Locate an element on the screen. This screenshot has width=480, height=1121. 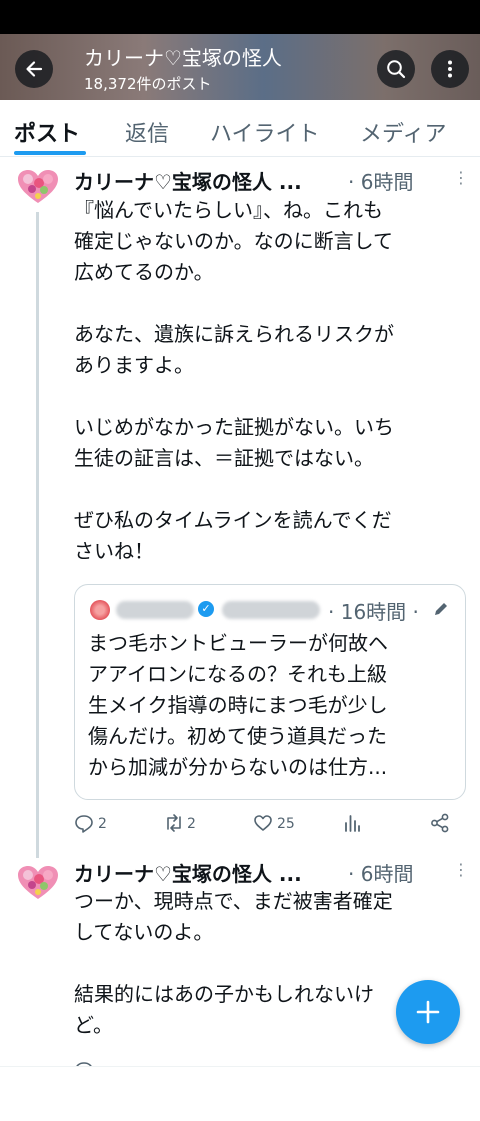
profile-title: カリーナ♡宝塚の怪人 is located at coordinates (183, 58).